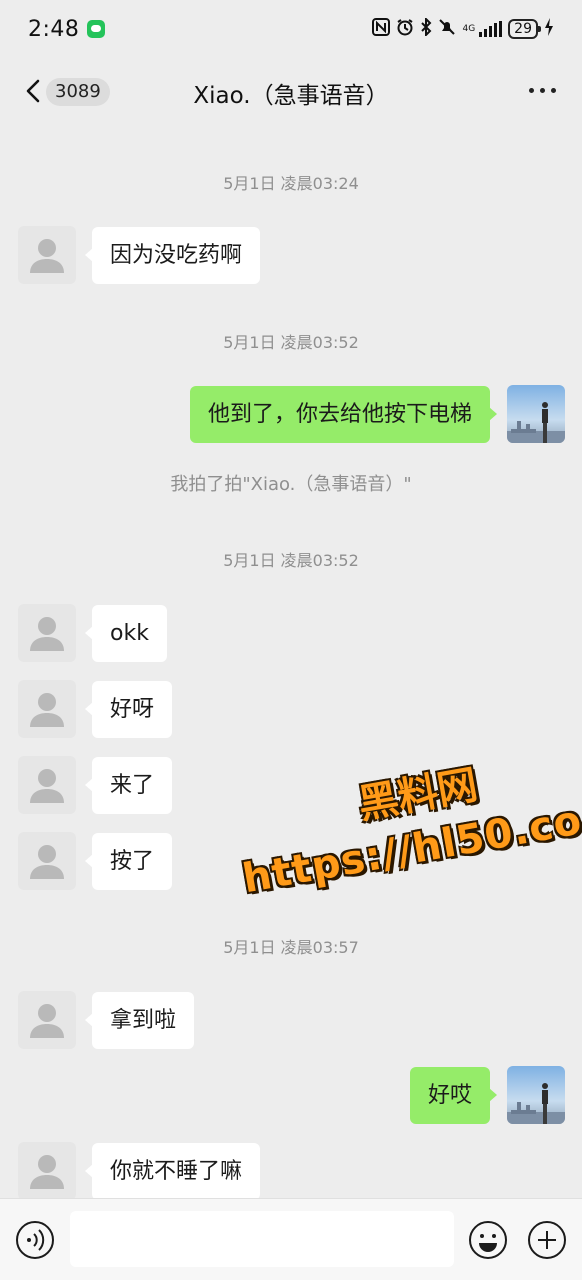 The height and width of the screenshot is (1280, 582). What do you see at coordinates (172, 1171) in the screenshot?
I see `message-bubble: 你就不睡了嘛` at bounding box center [172, 1171].